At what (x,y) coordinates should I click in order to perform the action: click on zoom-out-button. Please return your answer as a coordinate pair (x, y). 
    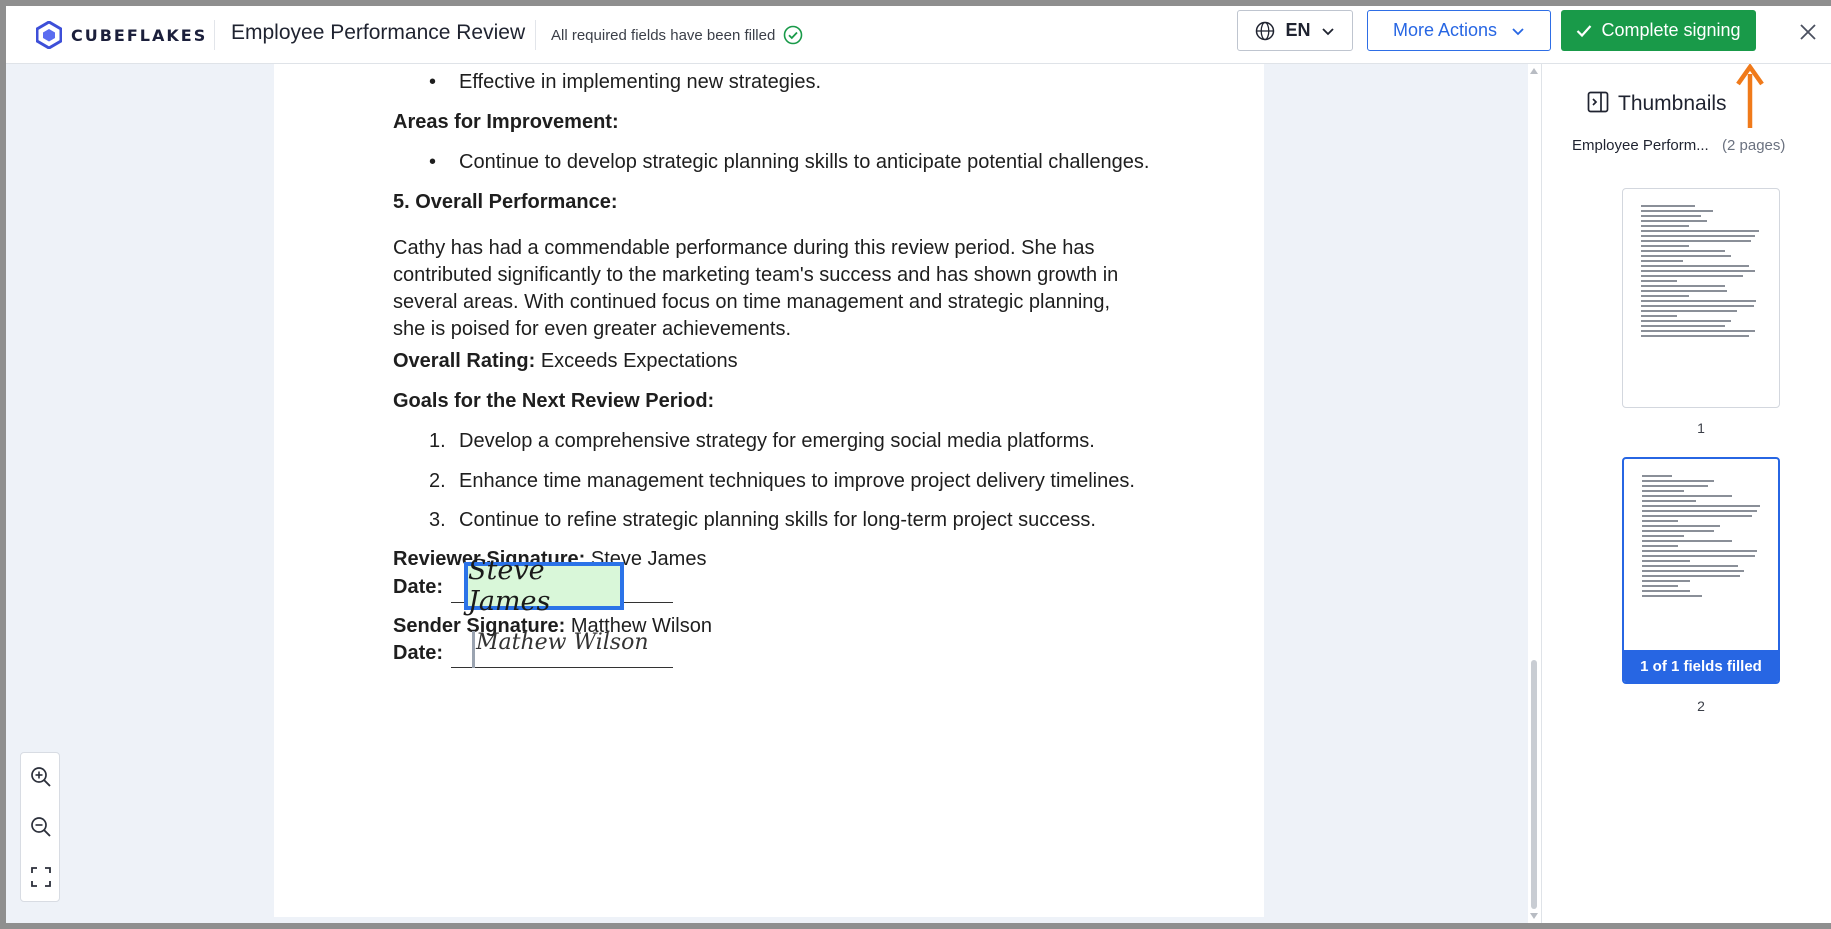
    Looking at the image, I should click on (41, 827).